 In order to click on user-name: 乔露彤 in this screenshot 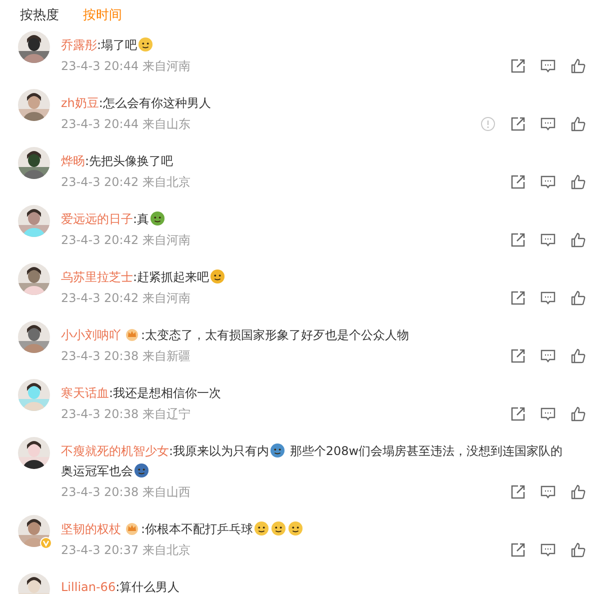, I will do `click(79, 45)`.